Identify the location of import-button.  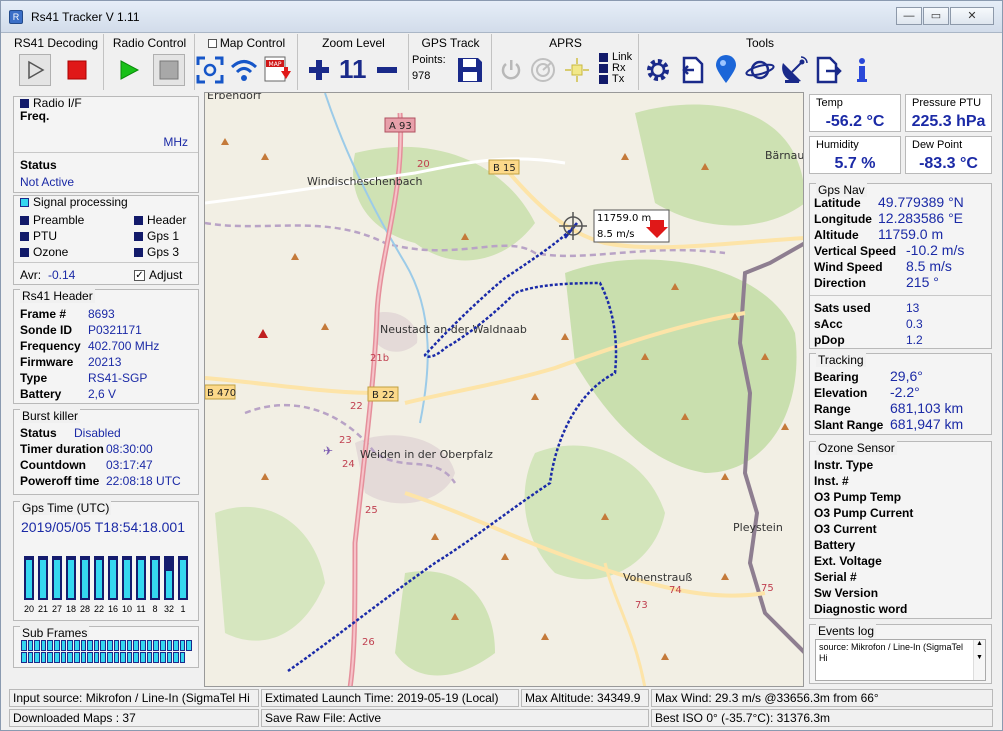
(692, 70).